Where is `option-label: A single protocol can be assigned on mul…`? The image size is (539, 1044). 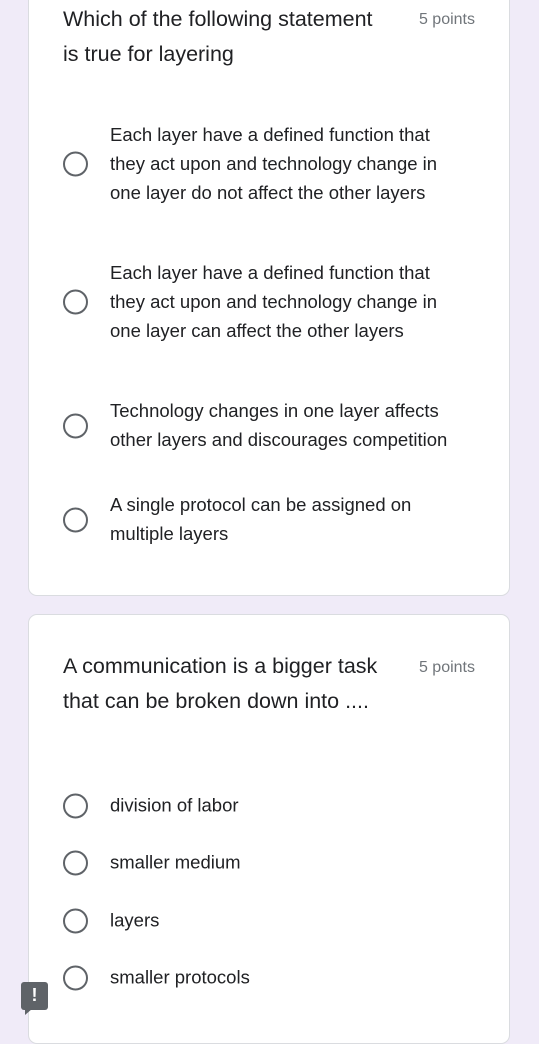 option-label: A single protocol can be assigned on mul… is located at coordinates (286, 520).